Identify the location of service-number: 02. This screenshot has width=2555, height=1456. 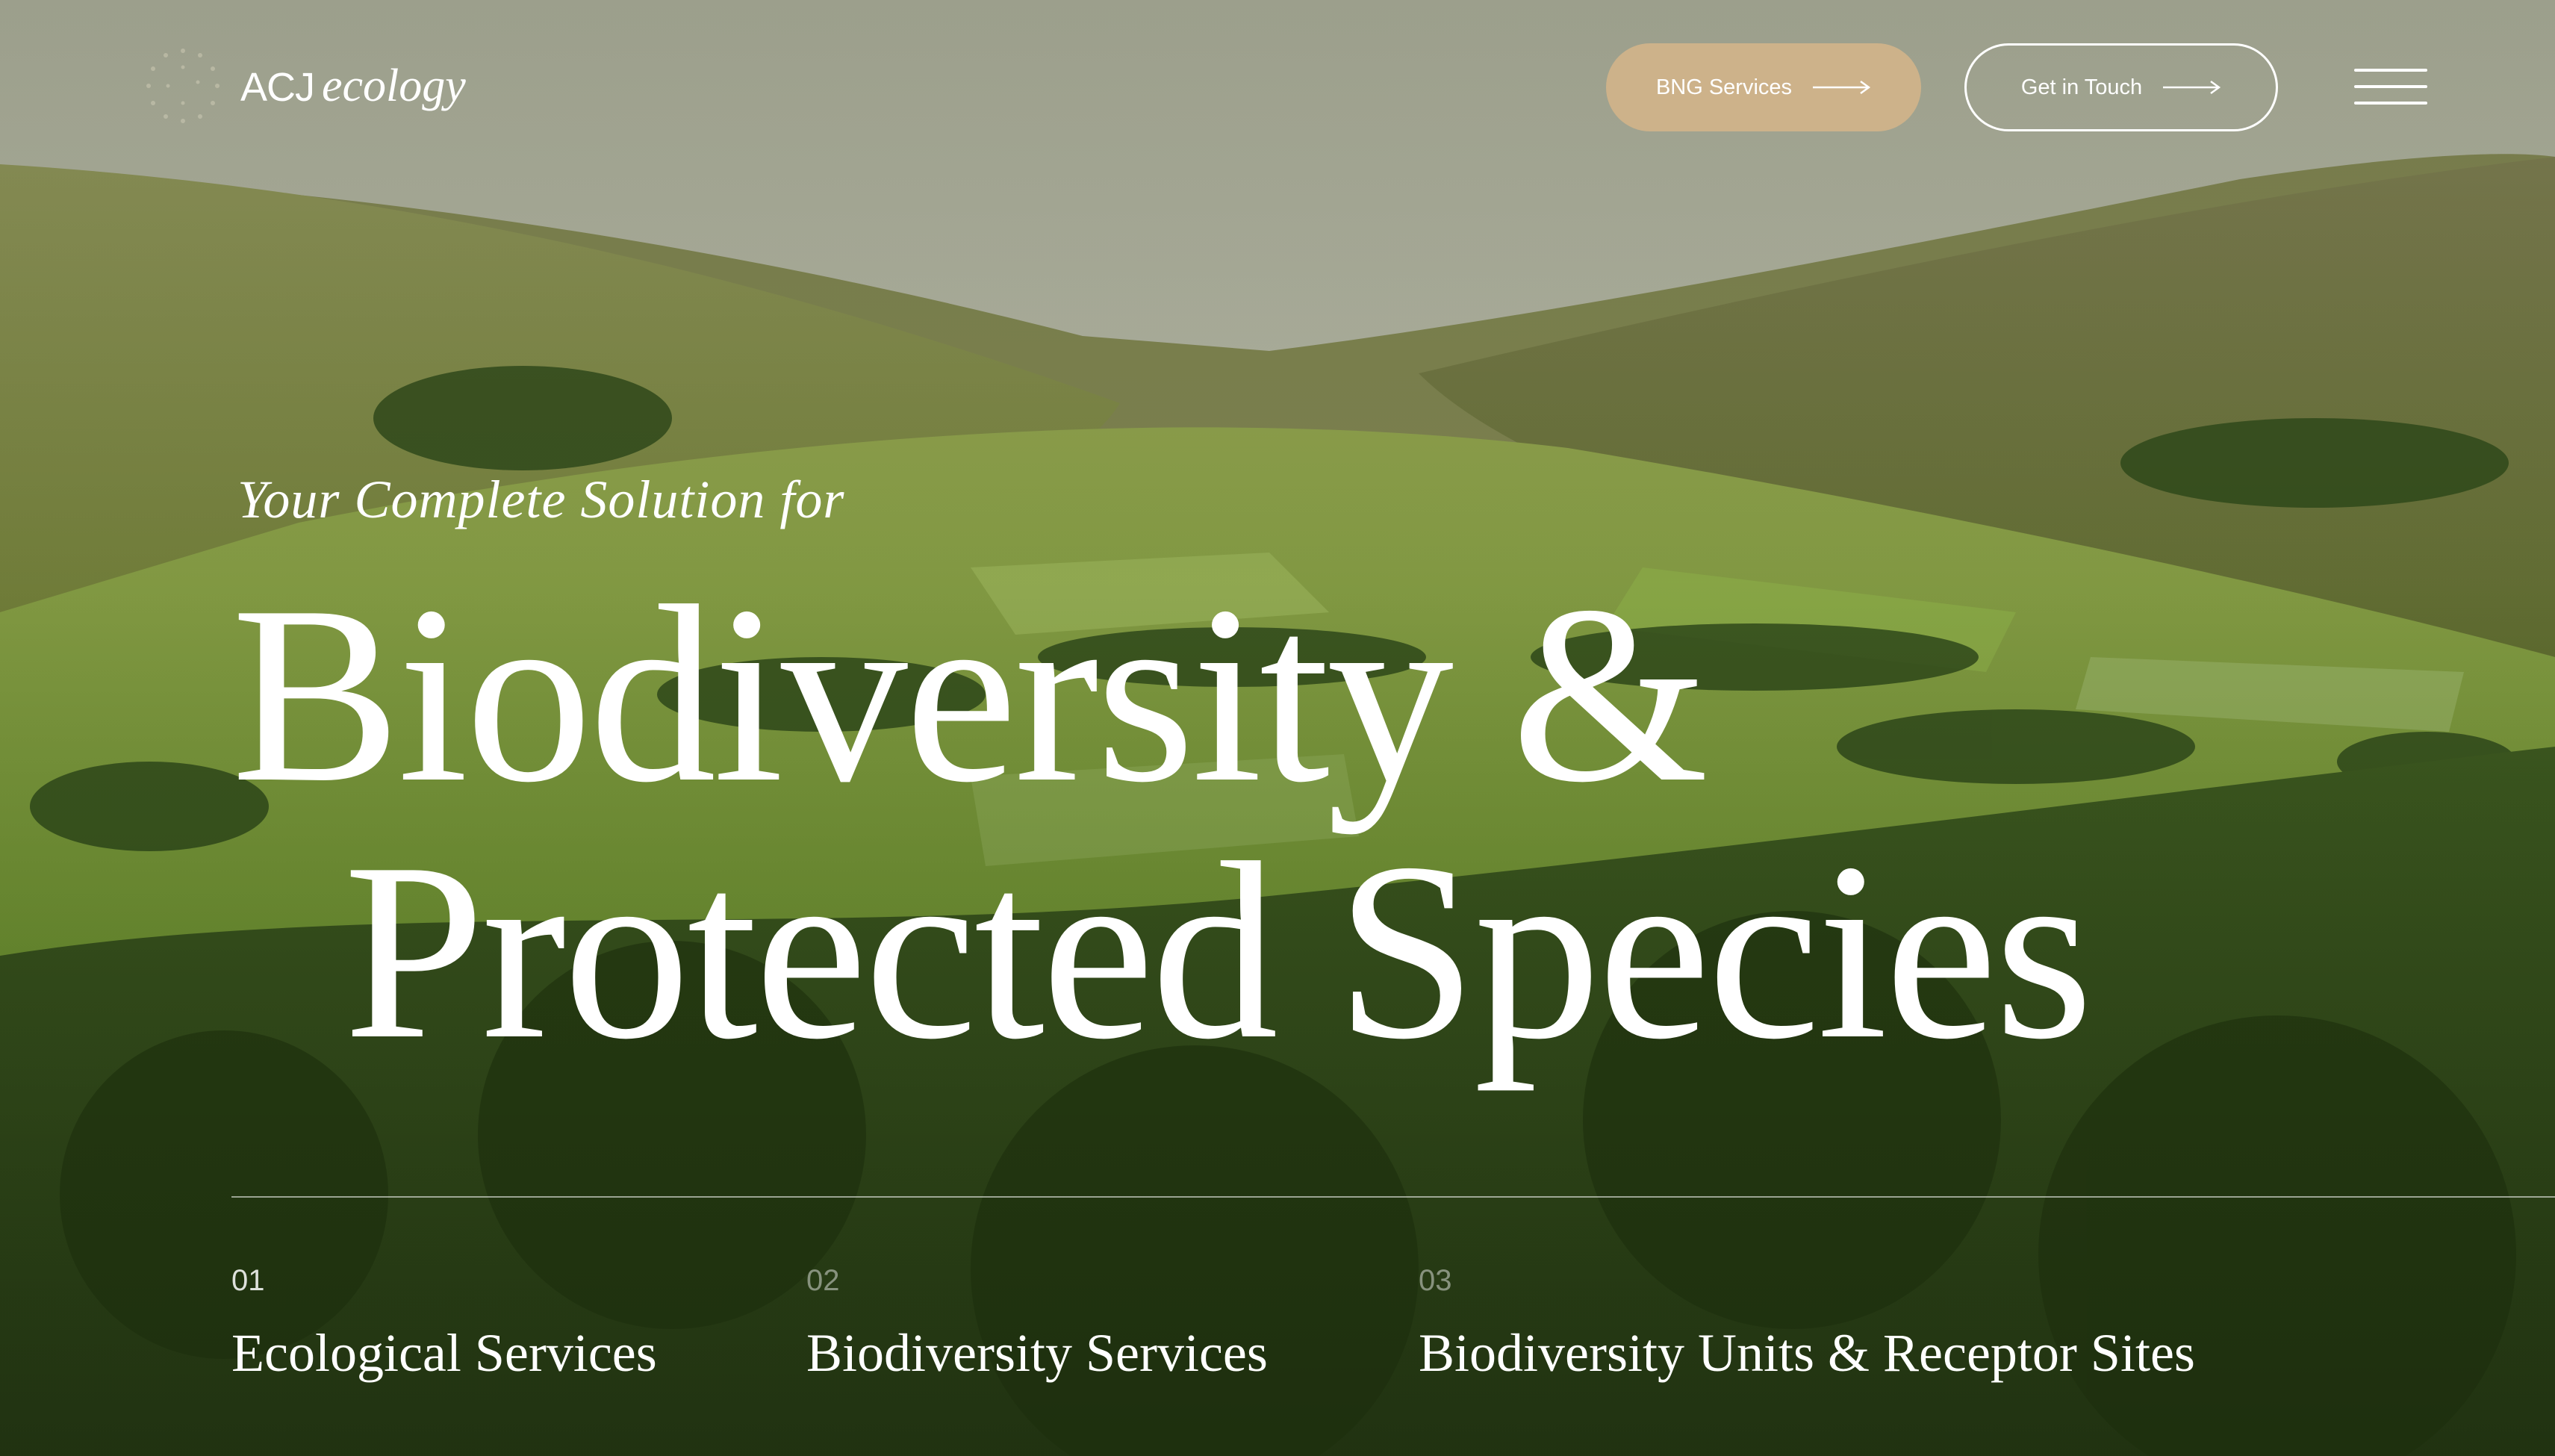
(823, 1280).